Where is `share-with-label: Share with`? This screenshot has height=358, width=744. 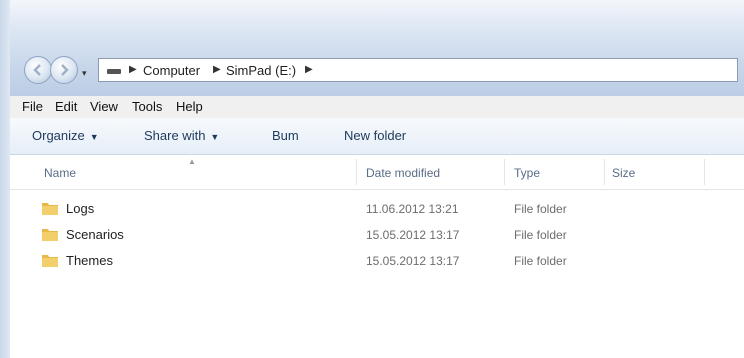 share-with-label: Share with is located at coordinates (175, 135).